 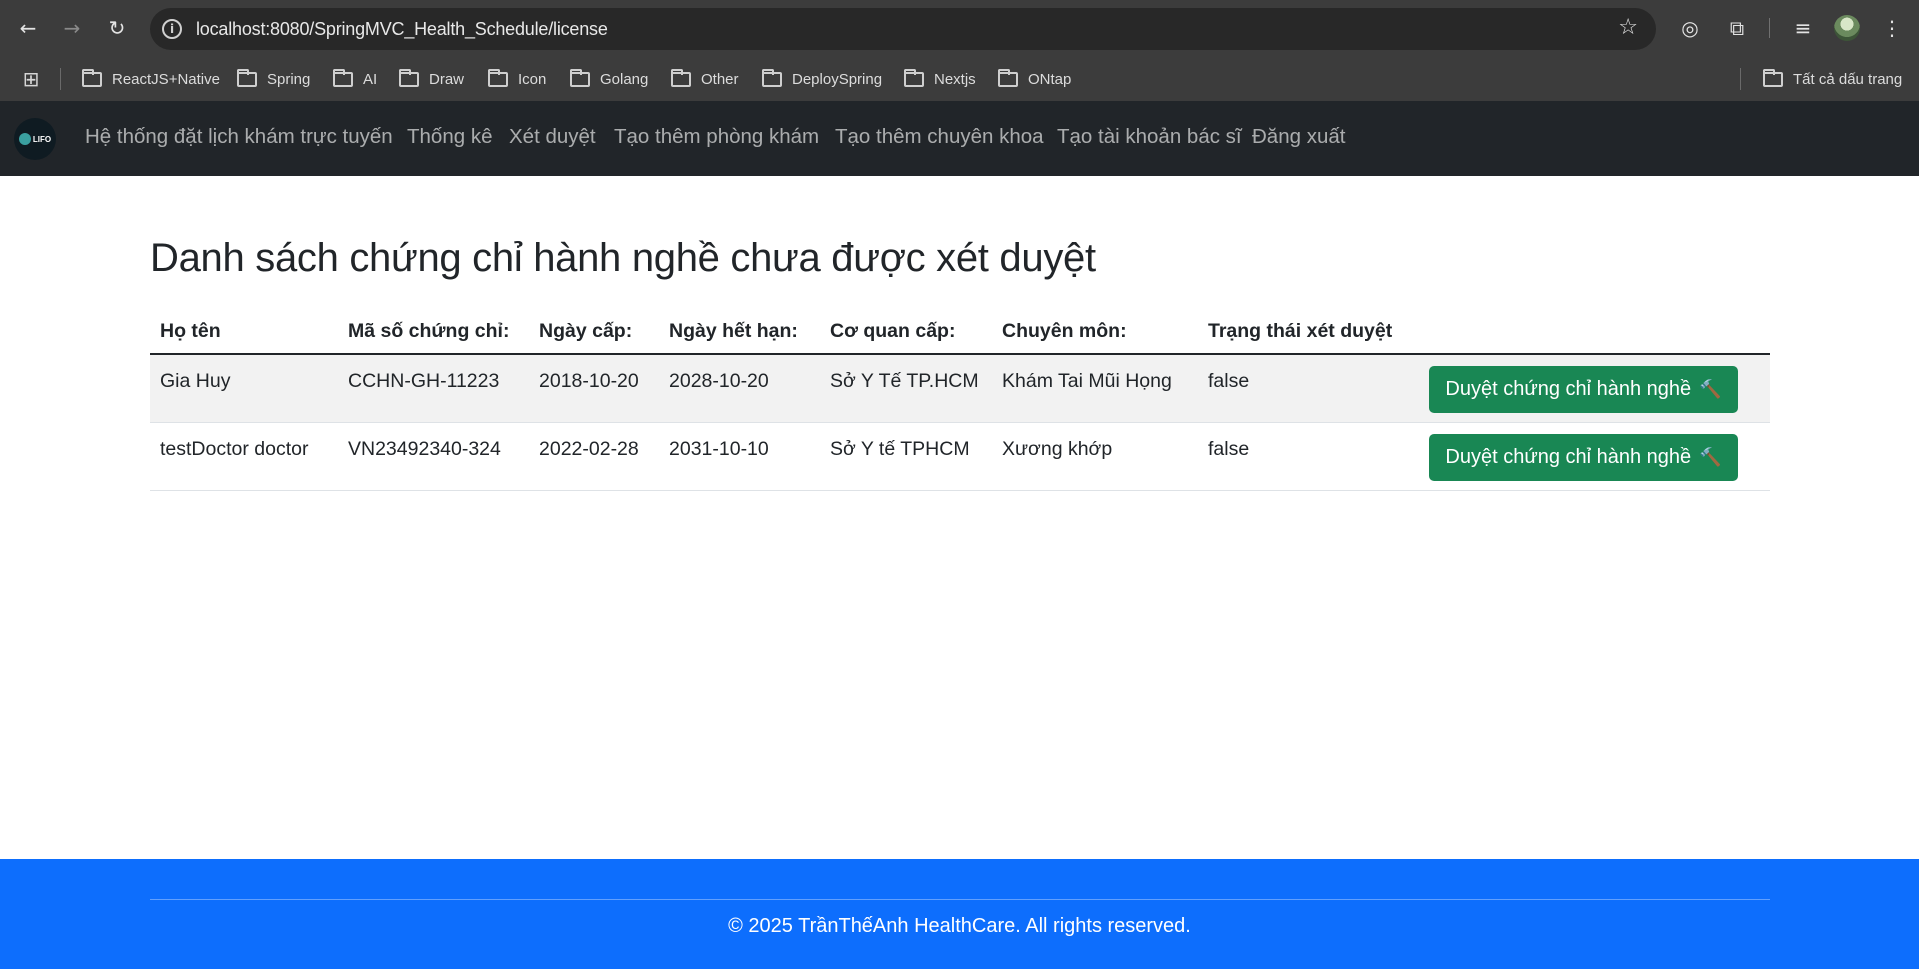 I want to click on column-header-authority: Cơ quan cấp:, so click(x=893, y=331).